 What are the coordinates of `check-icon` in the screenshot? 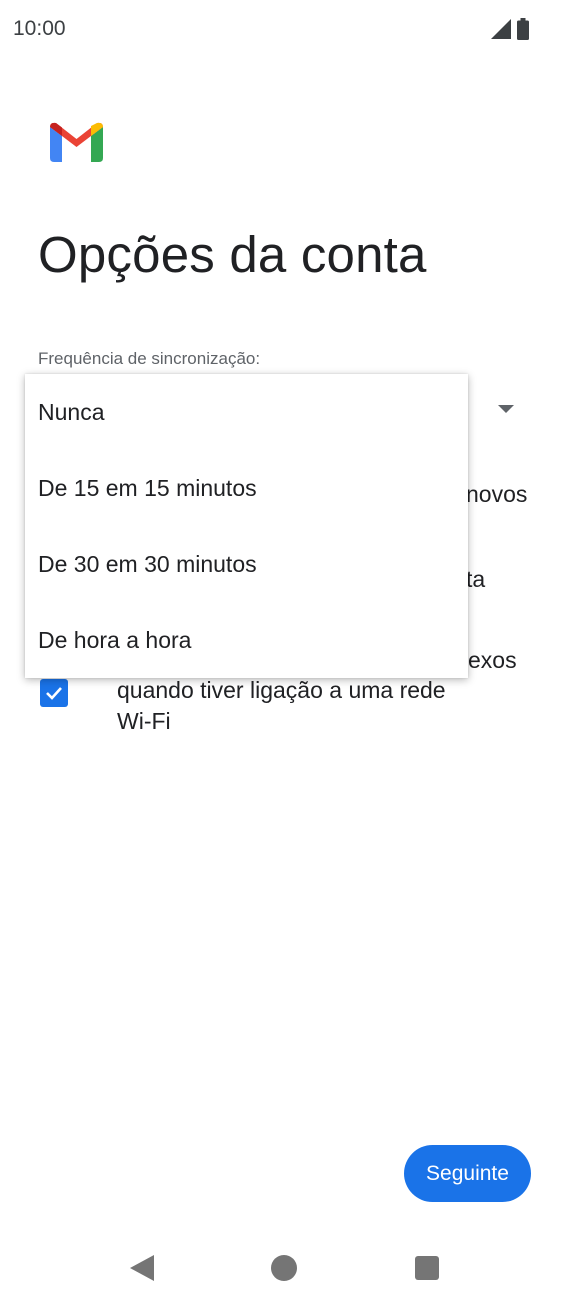 It's located at (54, 693).